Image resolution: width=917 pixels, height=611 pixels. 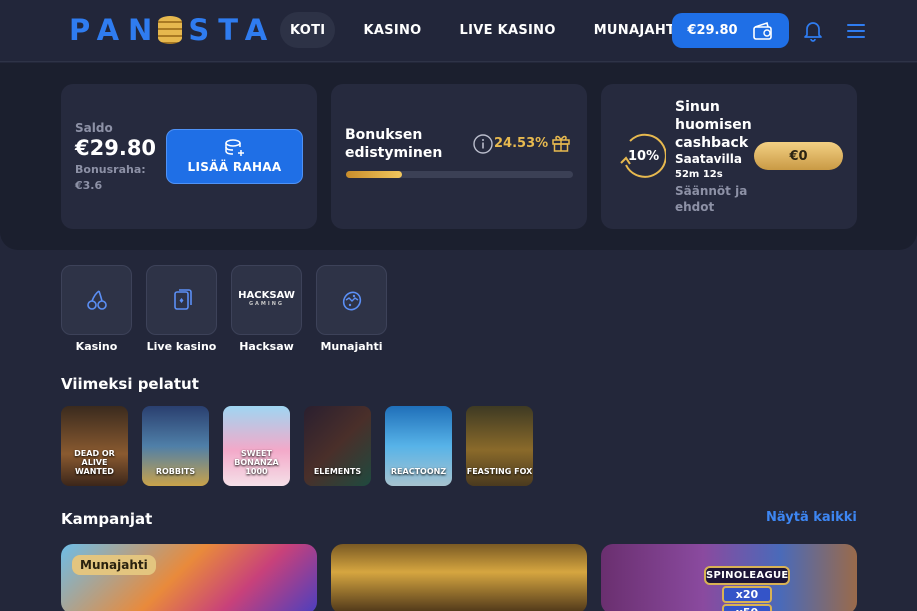 What do you see at coordinates (459, 174) in the screenshot?
I see `bonus-progress-bar` at bounding box center [459, 174].